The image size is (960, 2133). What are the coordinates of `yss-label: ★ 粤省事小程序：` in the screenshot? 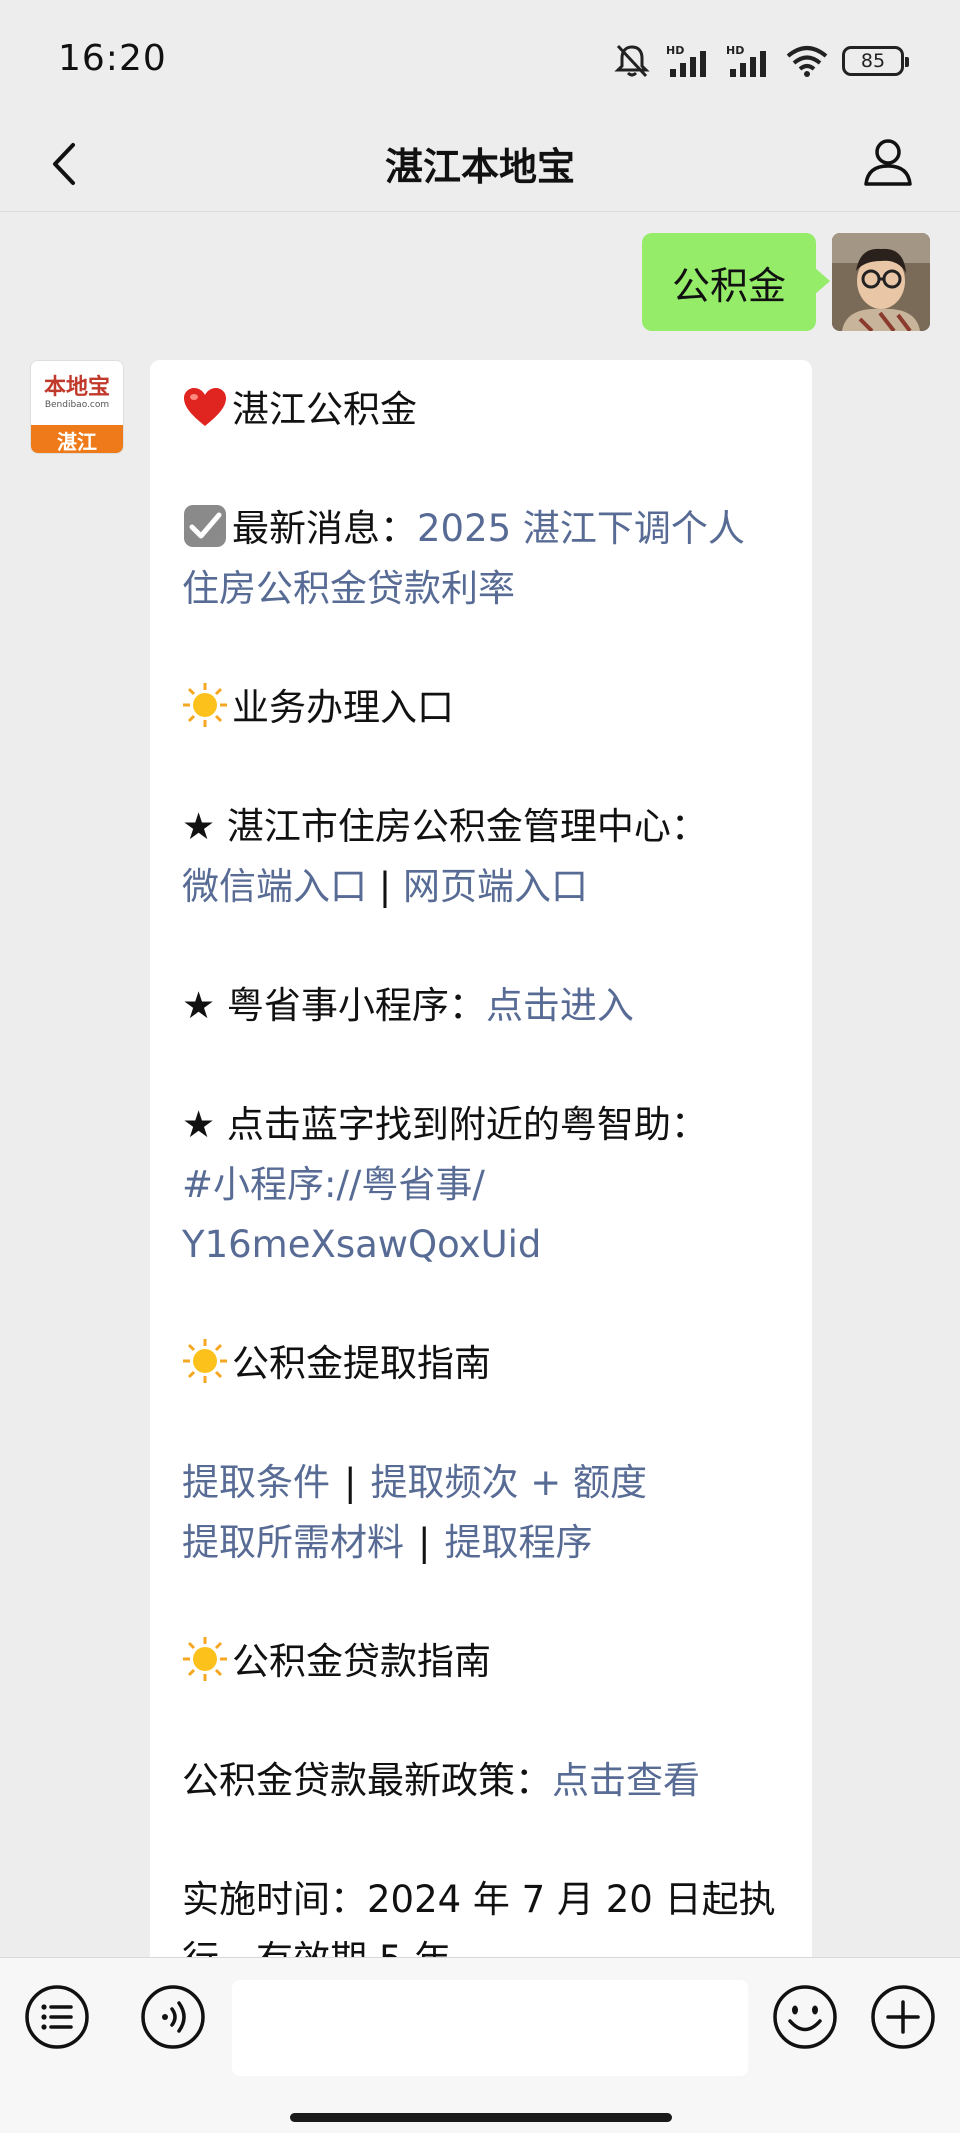 It's located at (334, 1005).